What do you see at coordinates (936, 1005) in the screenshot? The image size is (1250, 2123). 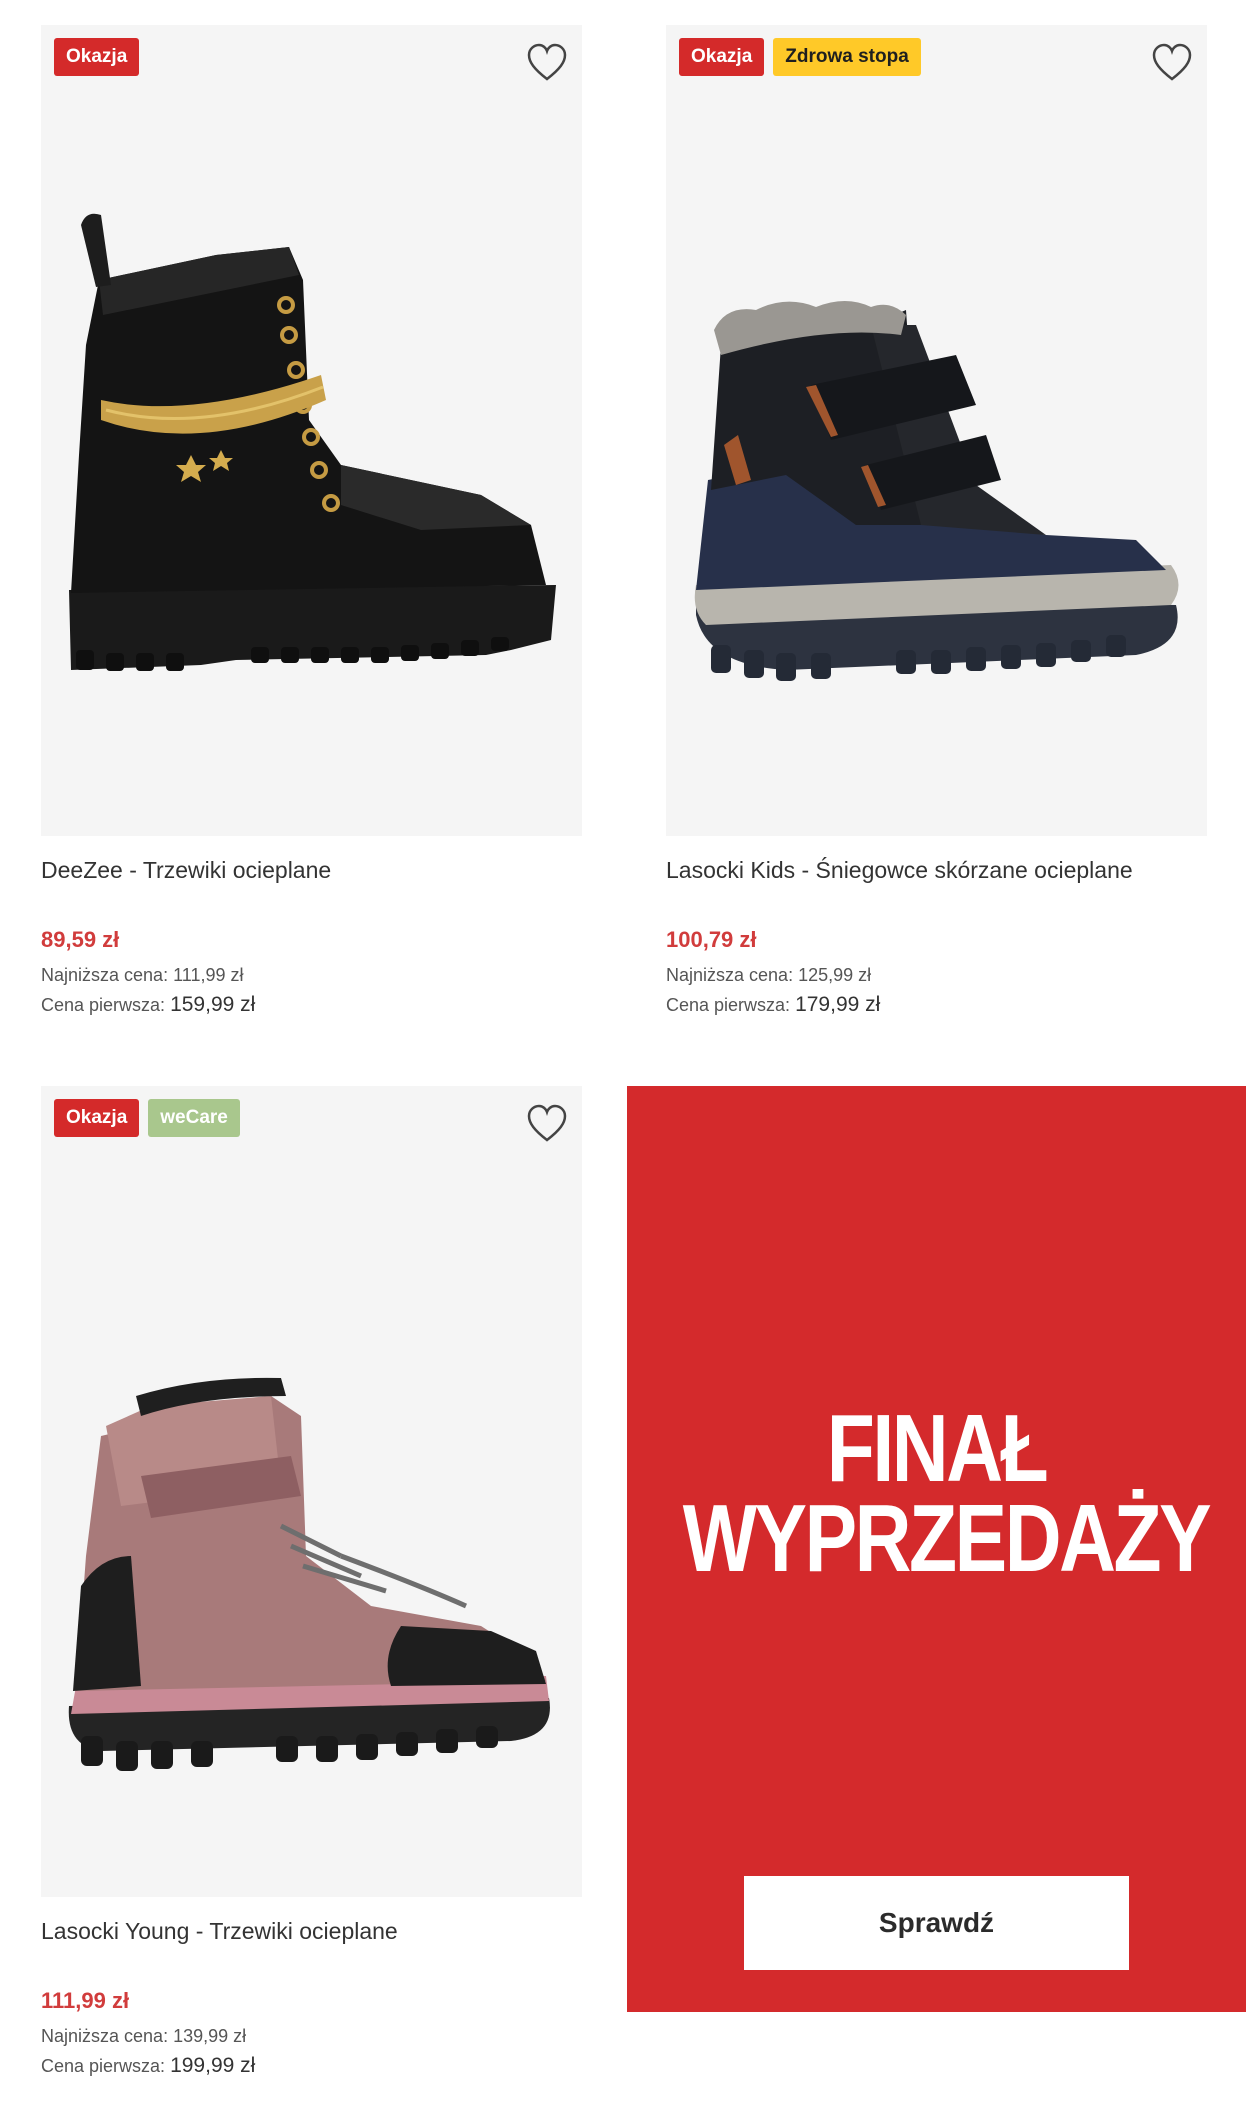 I see `first-price-row: Cena pierwsza: 179,99 zł` at bounding box center [936, 1005].